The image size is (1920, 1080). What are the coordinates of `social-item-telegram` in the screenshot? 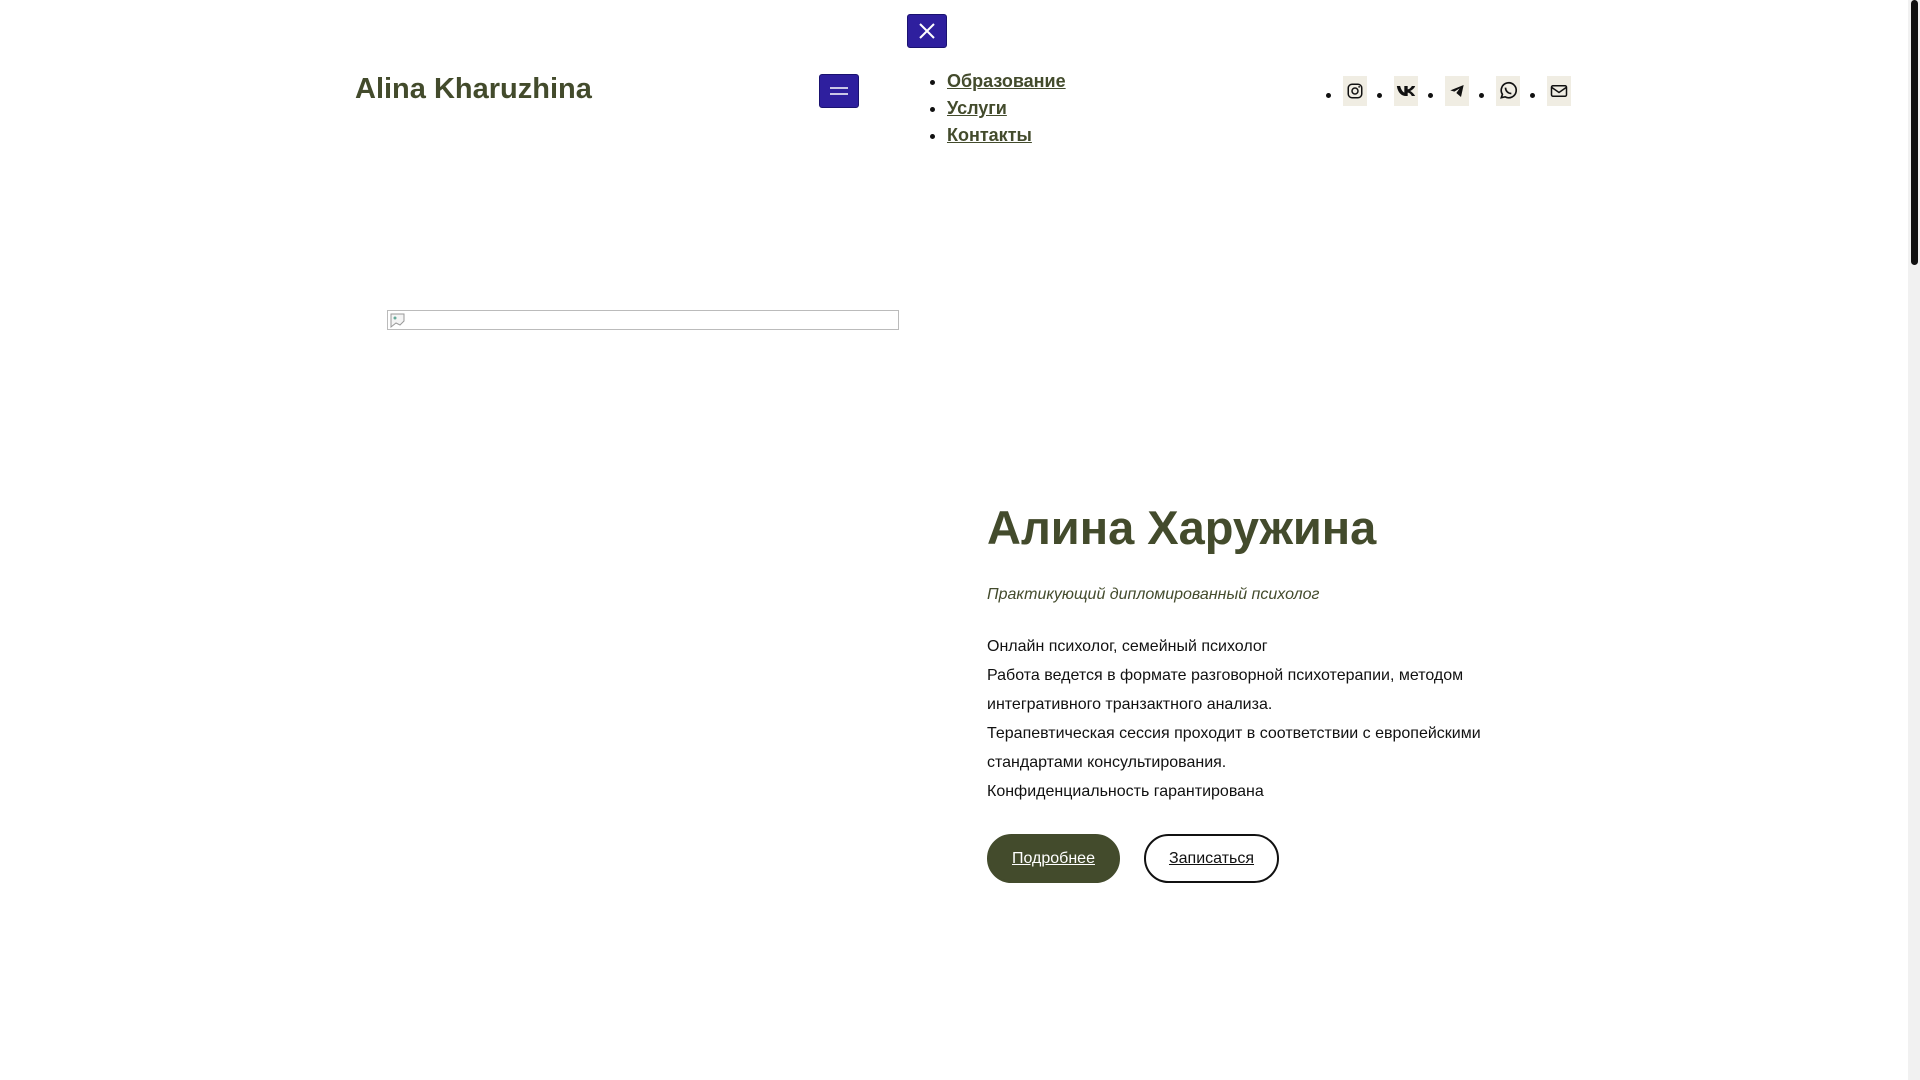 It's located at (1443, 91).